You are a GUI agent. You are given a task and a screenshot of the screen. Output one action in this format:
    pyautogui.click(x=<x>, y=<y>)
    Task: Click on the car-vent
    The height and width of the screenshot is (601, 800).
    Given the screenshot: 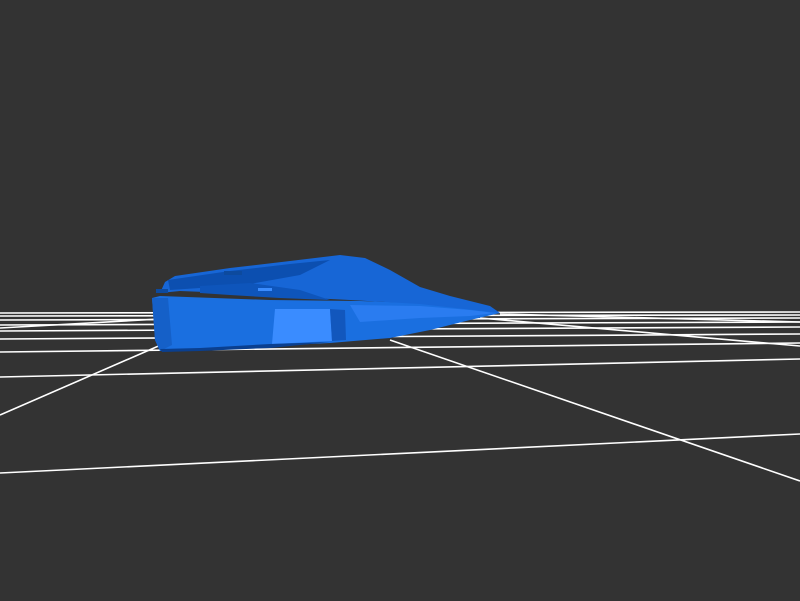 What is the action you would take?
    pyautogui.click(x=265, y=289)
    